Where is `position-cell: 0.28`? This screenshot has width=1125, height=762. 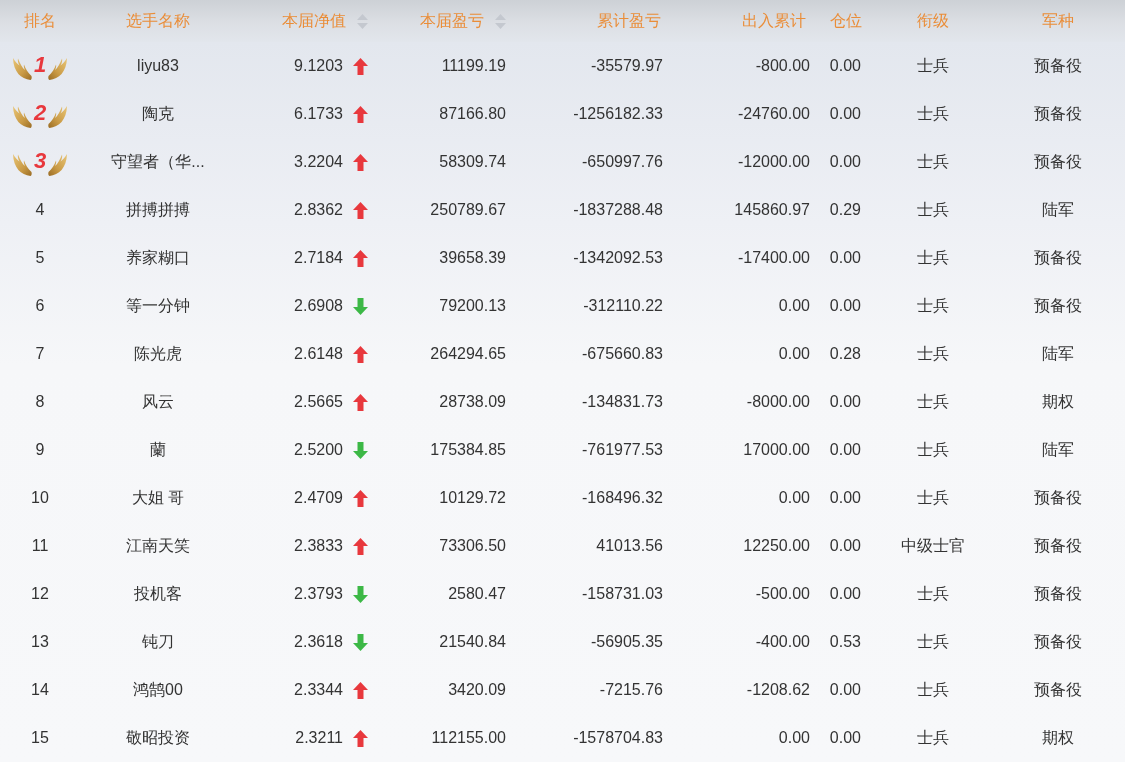 position-cell: 0.28 is located at coordinates (845, 354).